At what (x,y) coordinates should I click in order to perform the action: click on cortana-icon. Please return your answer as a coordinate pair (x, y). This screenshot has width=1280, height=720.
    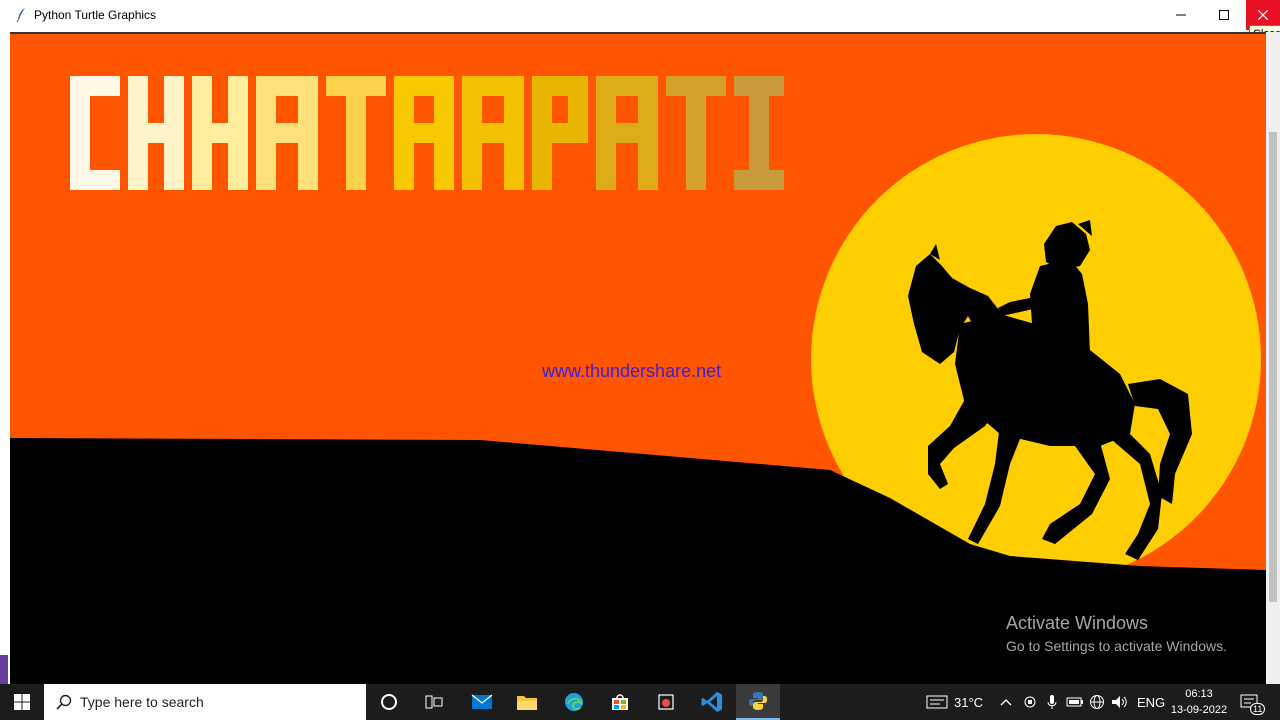
    Looking at the image, I should click on (389, 702).